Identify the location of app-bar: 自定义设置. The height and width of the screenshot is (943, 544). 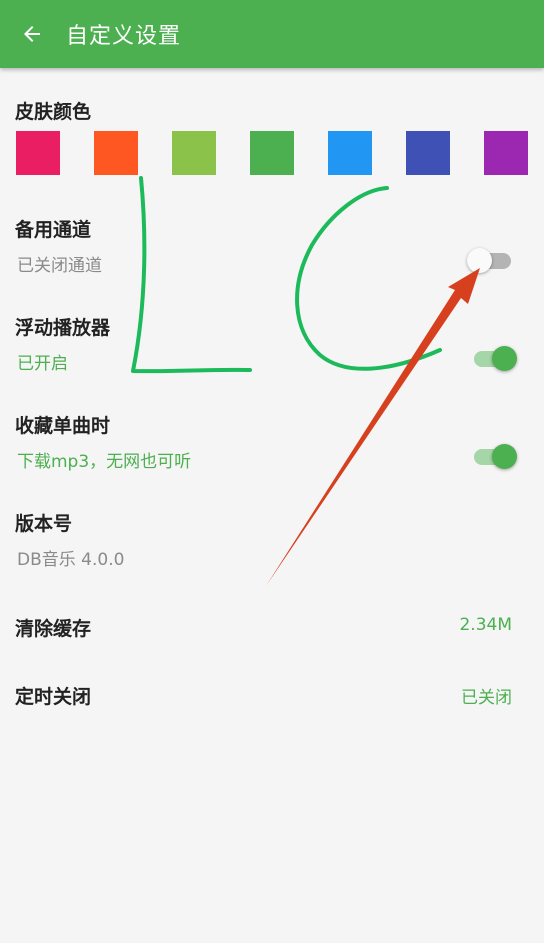
(272, 34).